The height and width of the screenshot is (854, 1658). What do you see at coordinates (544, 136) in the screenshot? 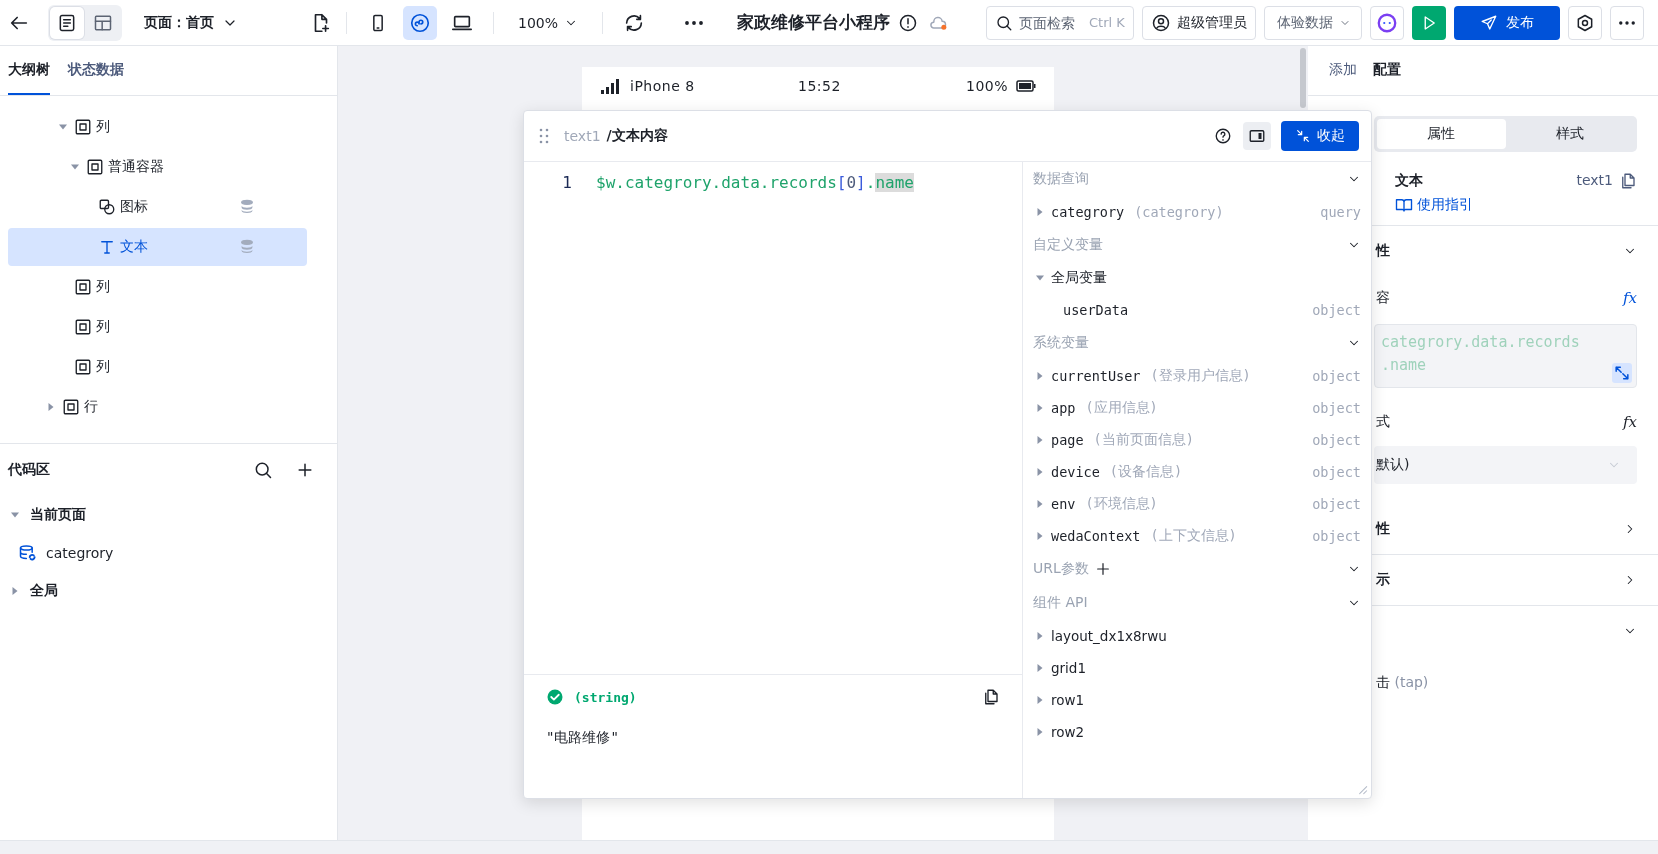
I see `drag-handle-icon` at bounding box center [544, 136].